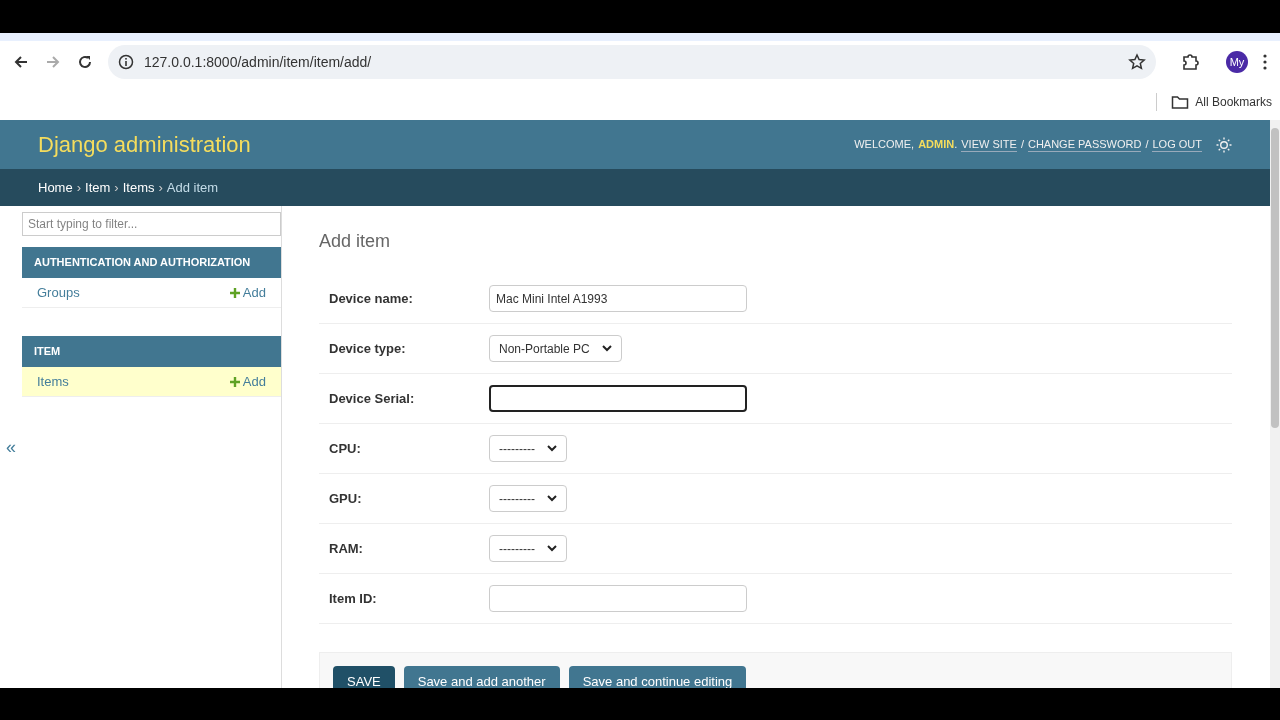  What do you see at coordinates (11, 447) in the screenshot?
I see `collapse-button: «` at bounding box center [11, 447].